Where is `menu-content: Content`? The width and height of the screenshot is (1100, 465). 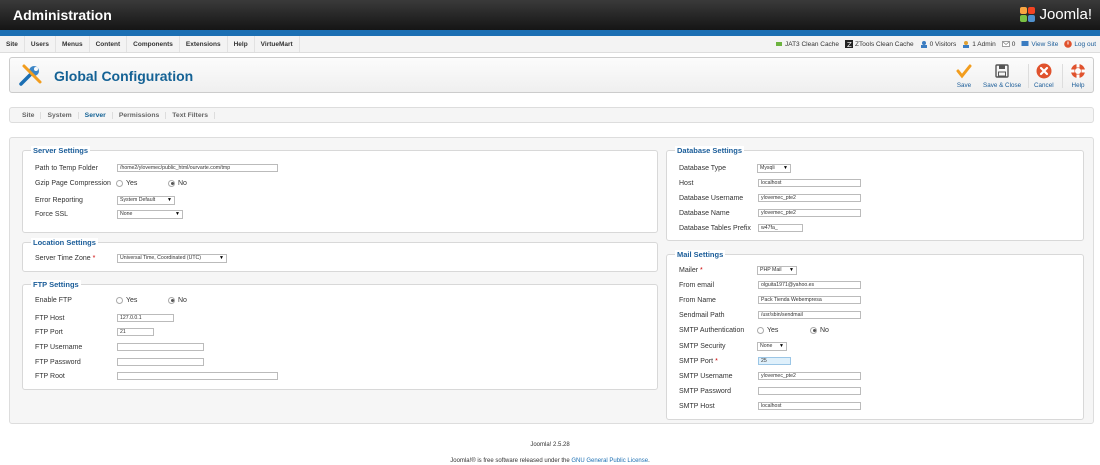
menu-content: Content is located at coordinates (109, 44).